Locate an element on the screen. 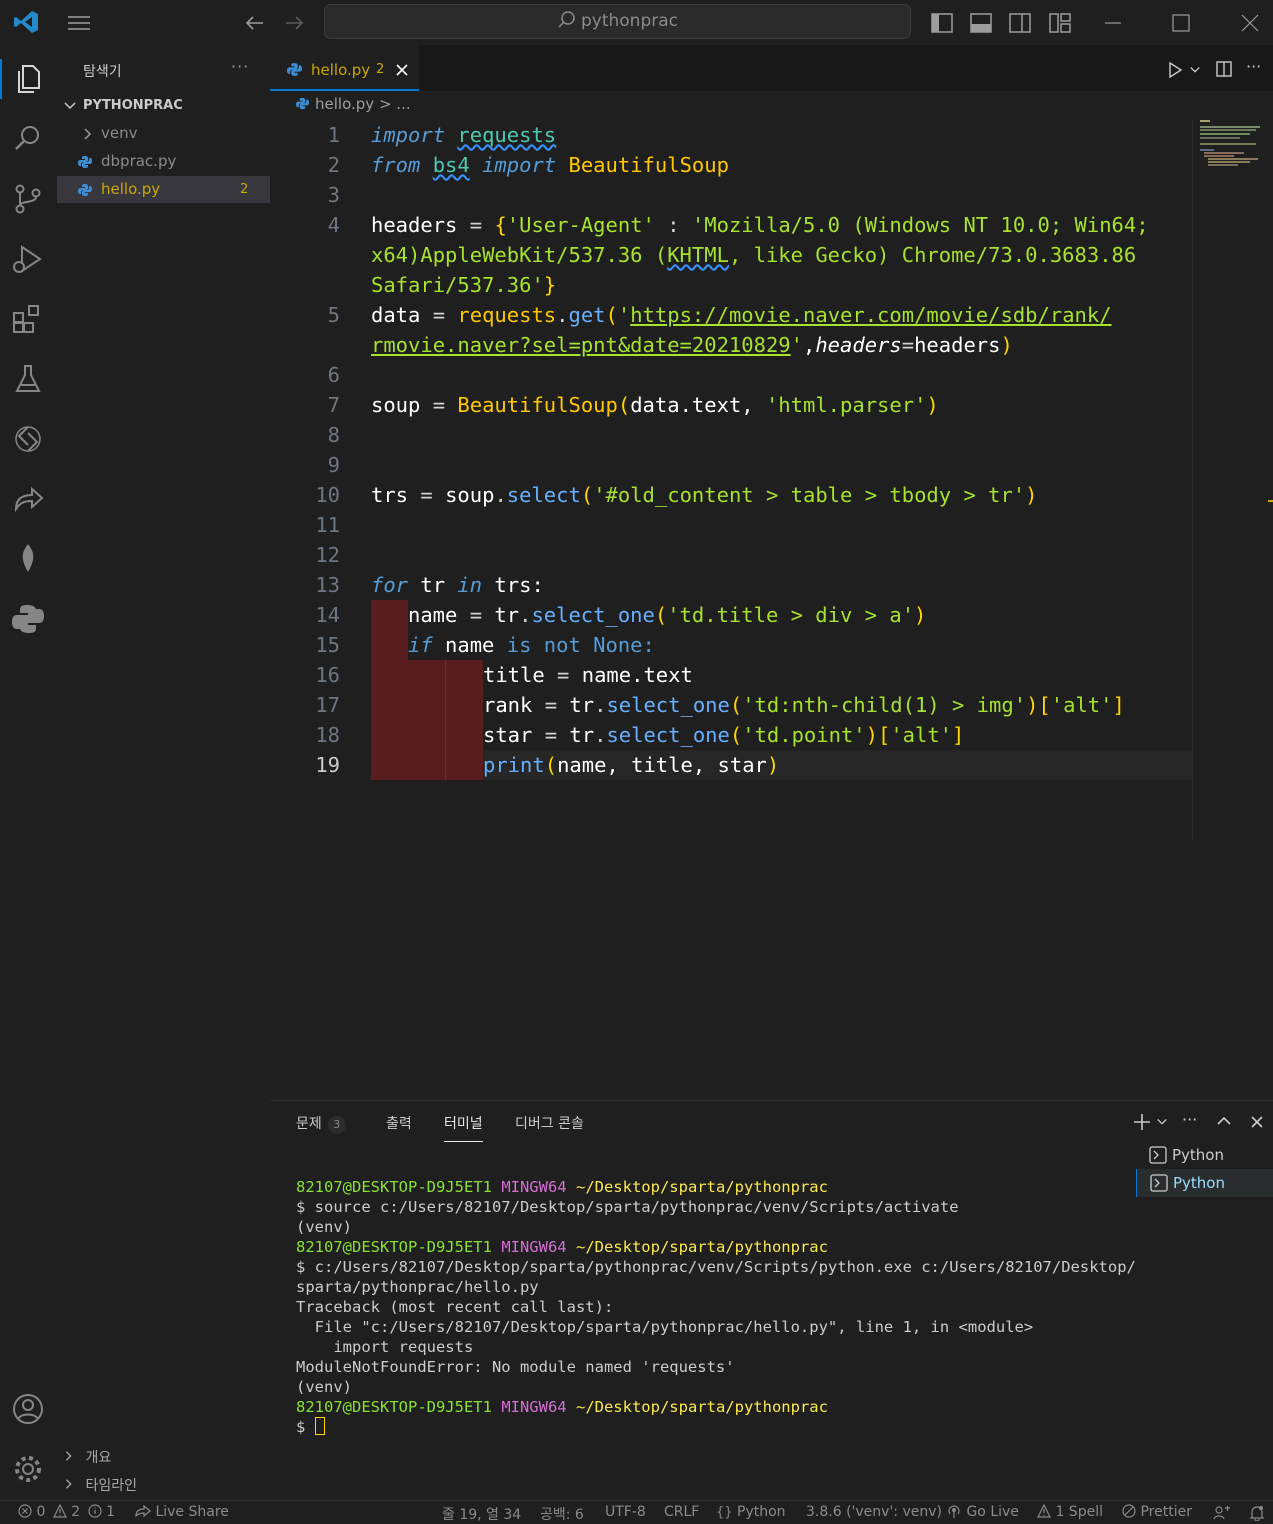 Image resolution: width=1273 pixels, height=1524 pixels. tab-debug-console: 디버그 콘솔 is located at coordinates (549, 1123).